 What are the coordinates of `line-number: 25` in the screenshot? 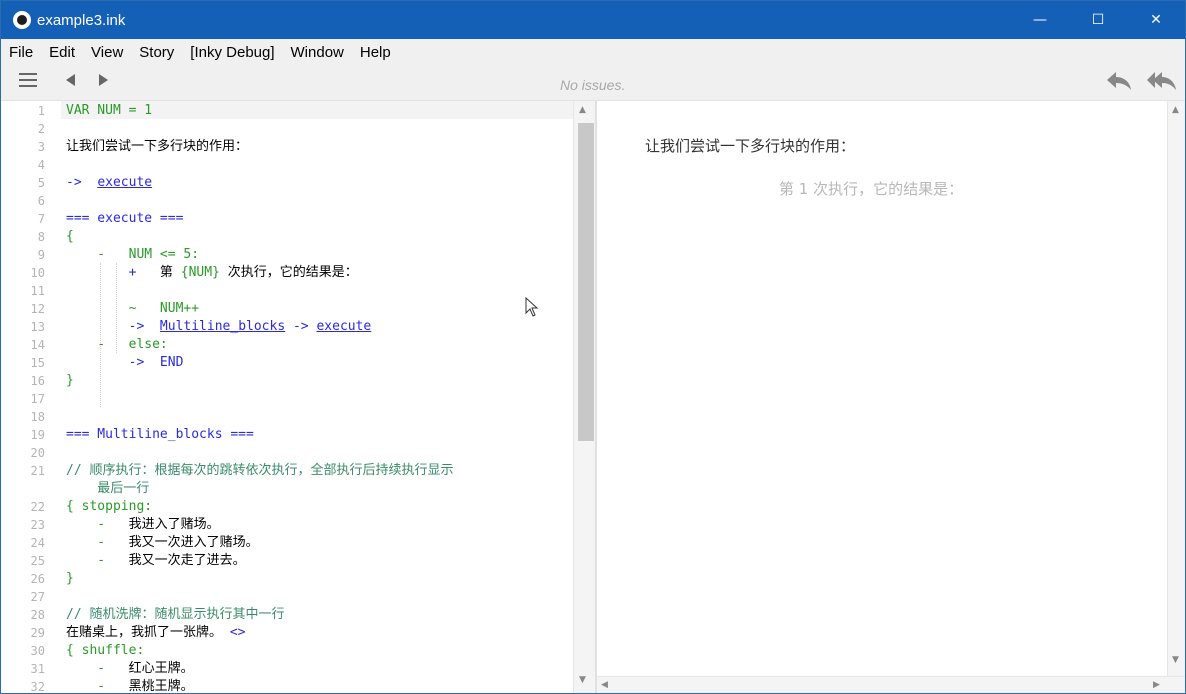 It's located at (37, 561).